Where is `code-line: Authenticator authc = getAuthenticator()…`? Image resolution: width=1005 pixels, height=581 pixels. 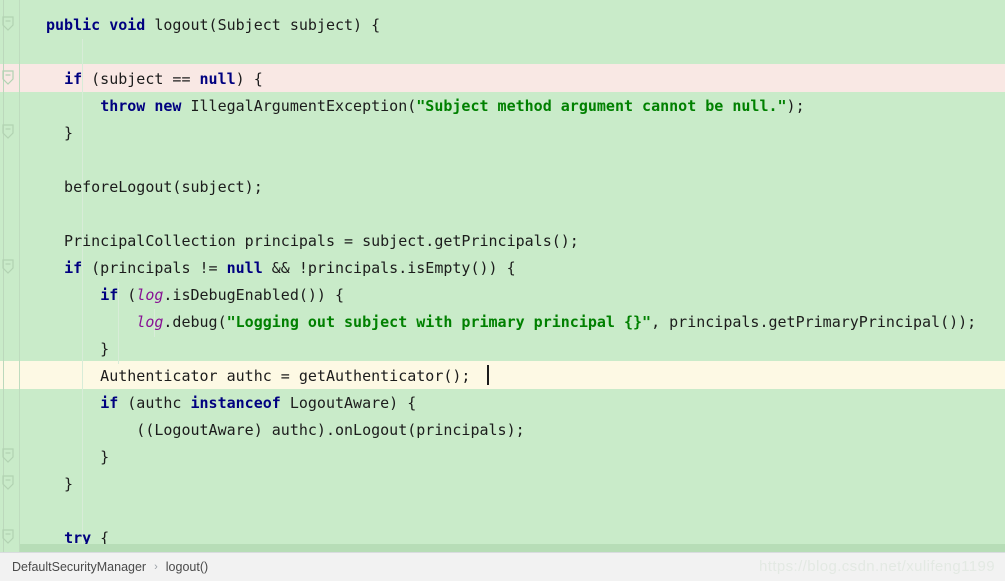
code-line: Authenticator authc = getAuthenticator()… is located at coordinates (502, 376).